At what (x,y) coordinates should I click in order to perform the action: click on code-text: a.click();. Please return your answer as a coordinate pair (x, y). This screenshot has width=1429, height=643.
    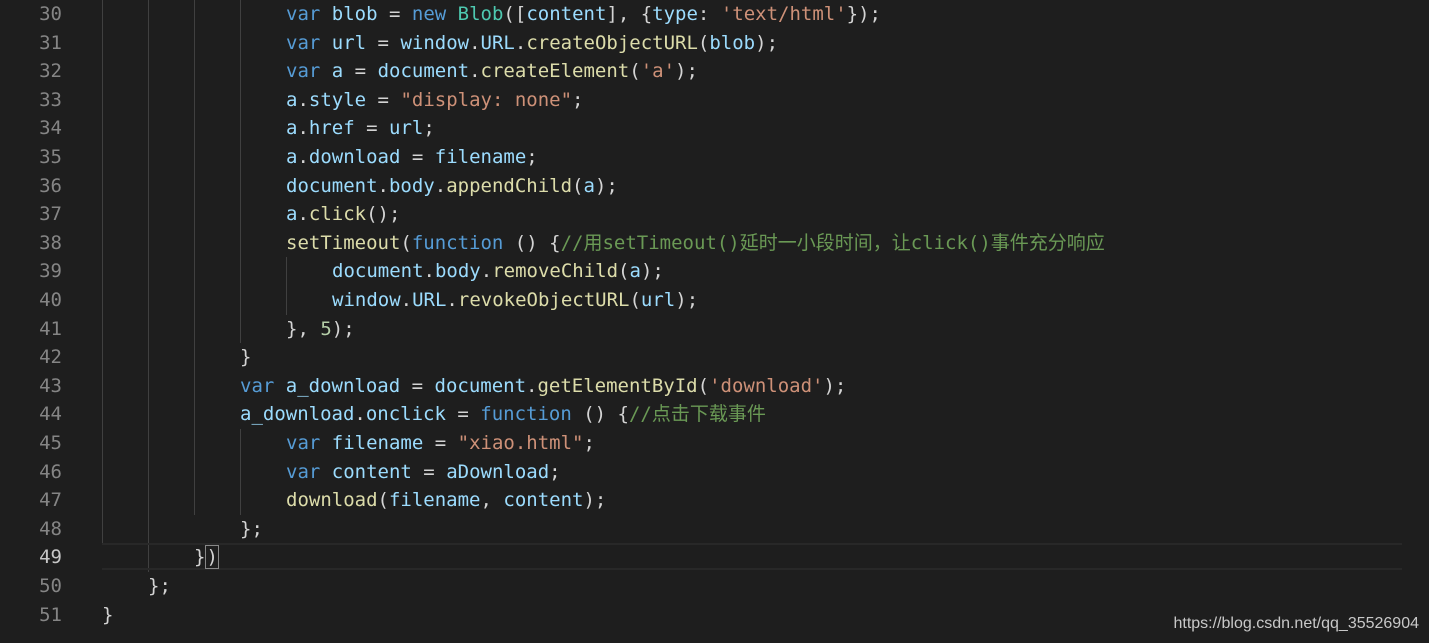
    Looking at the image, I should click on (343, 214).